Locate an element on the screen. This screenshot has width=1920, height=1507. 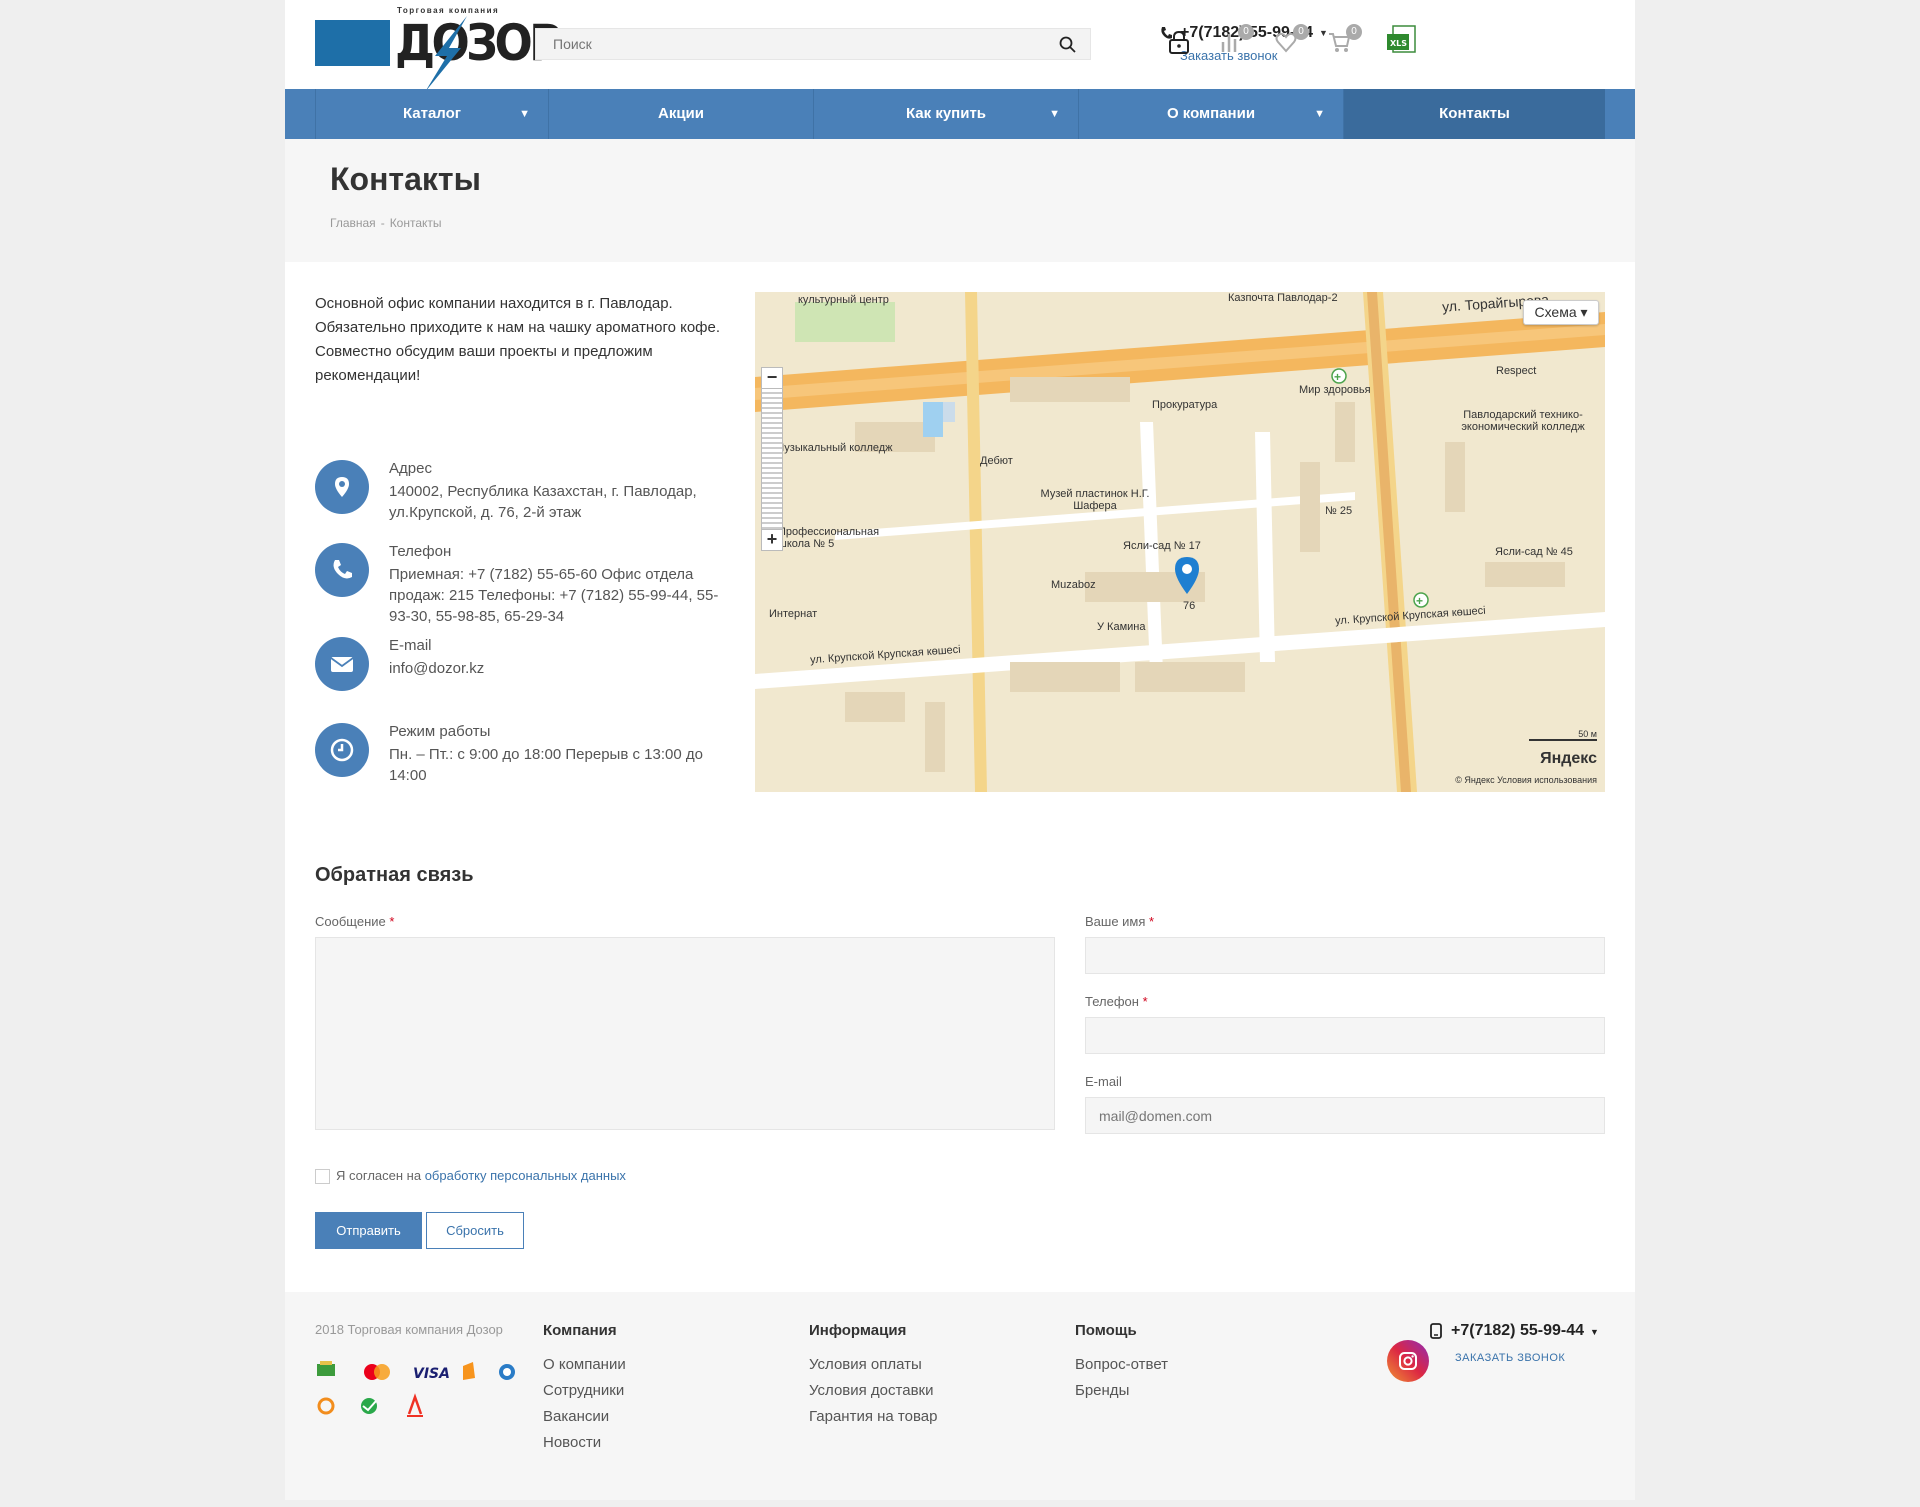
nav-item-label: Как купить is located at coordinates (946, 113).